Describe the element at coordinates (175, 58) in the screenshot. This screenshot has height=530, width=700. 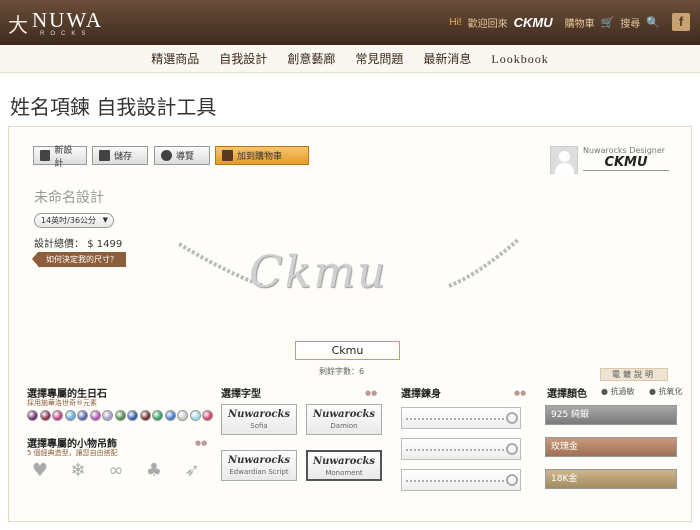
I see `nav-featured: 精選商品` at that location.